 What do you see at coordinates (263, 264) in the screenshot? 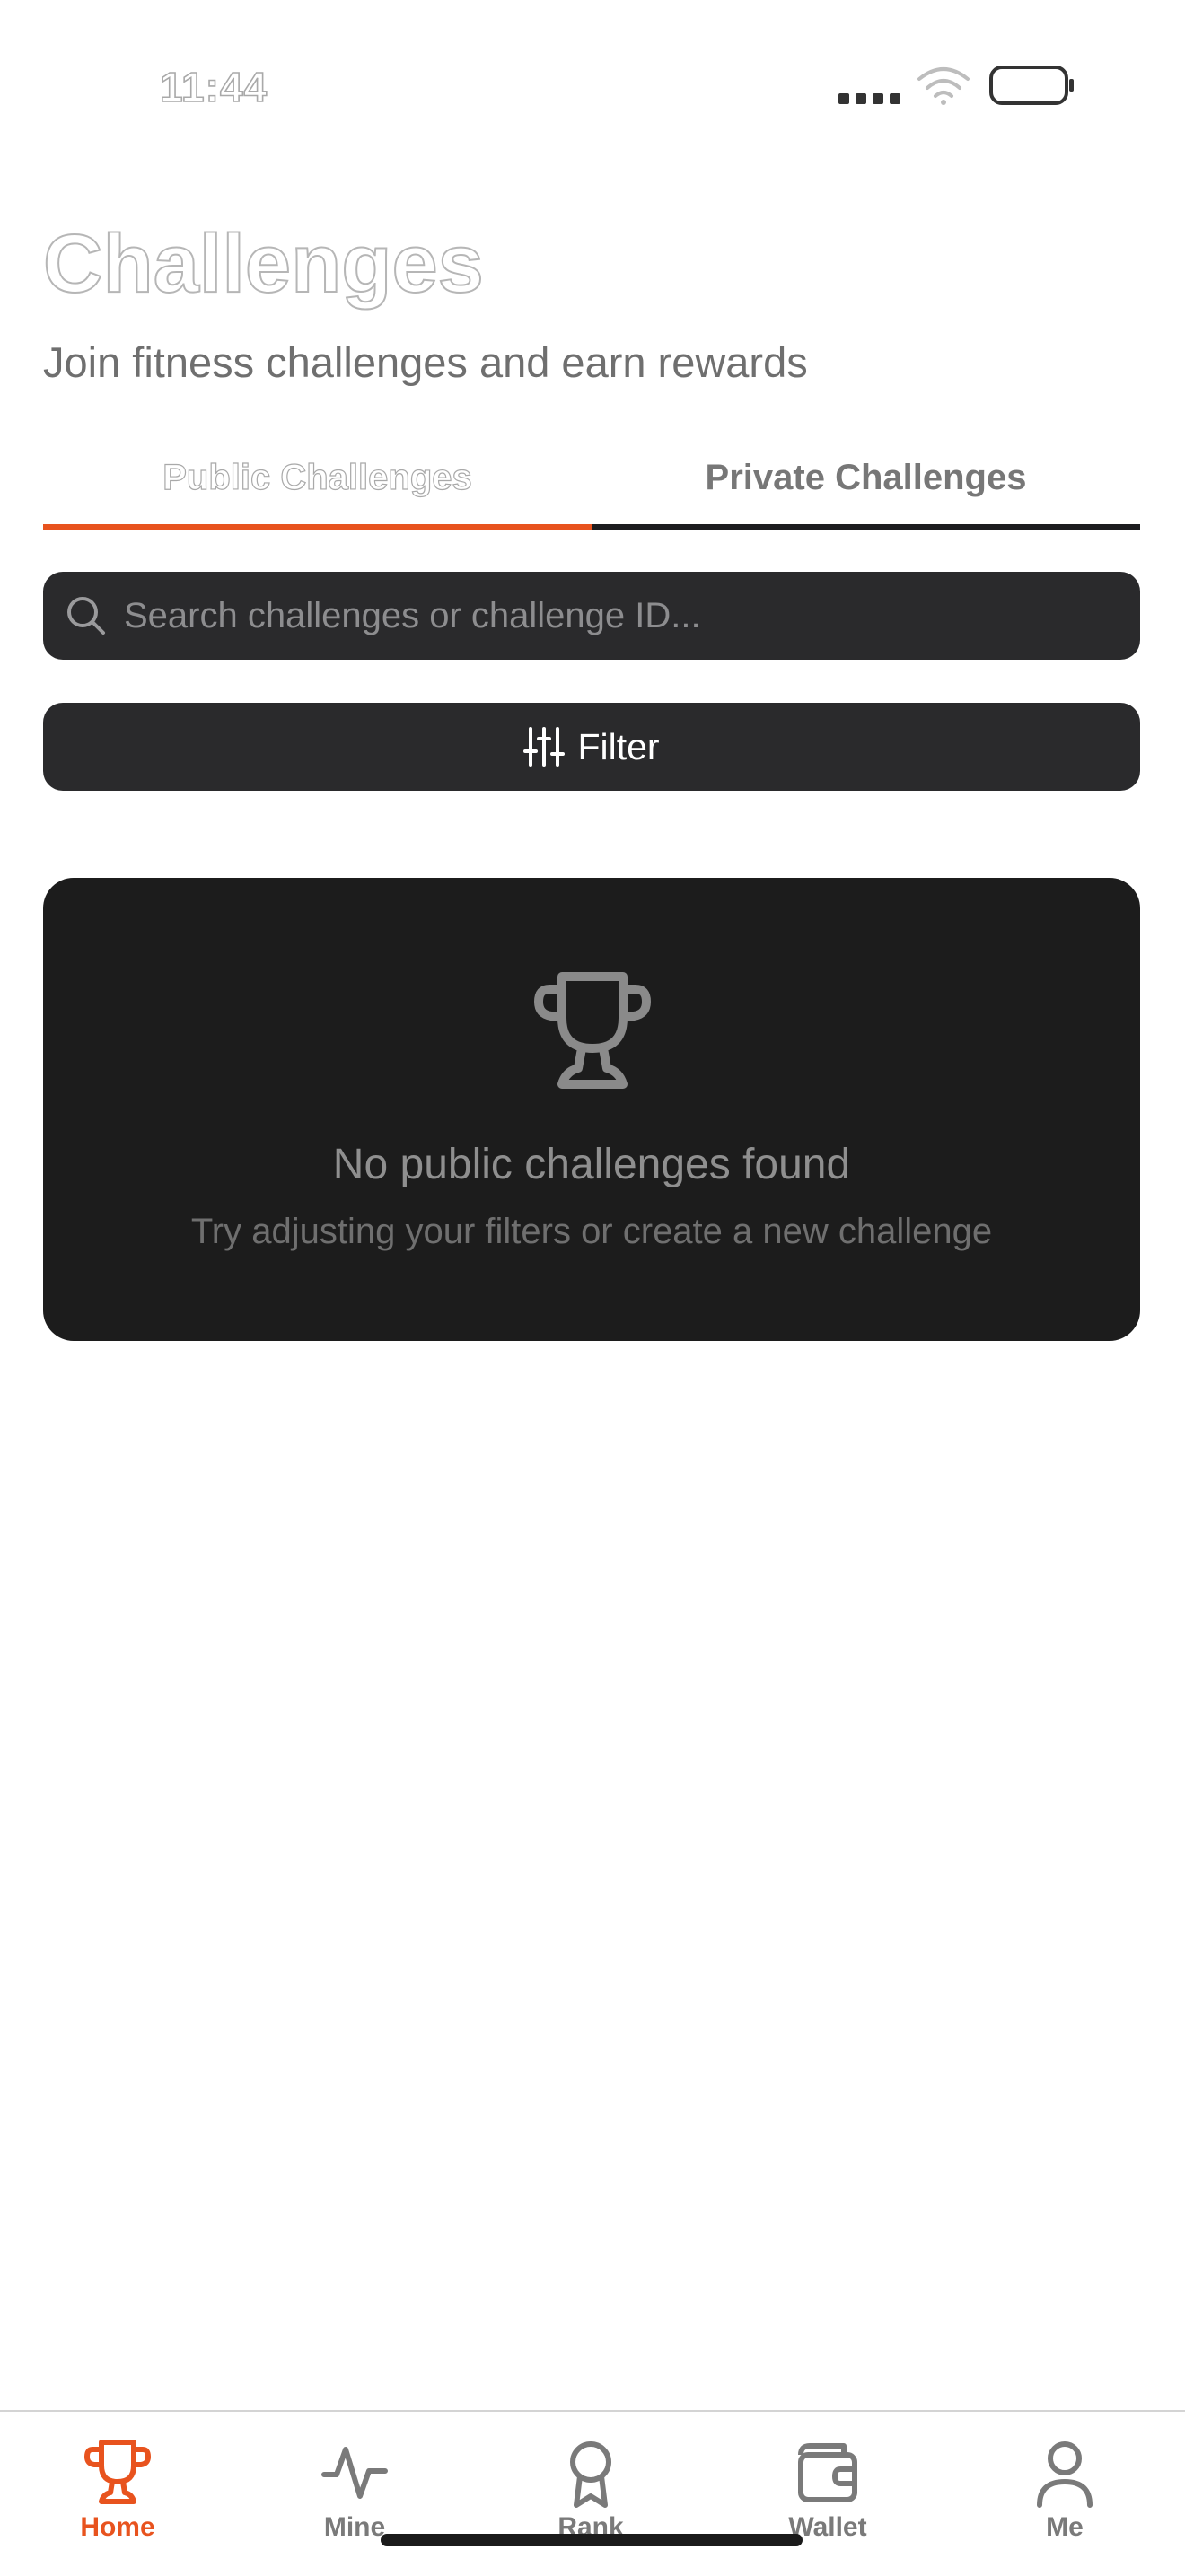
I see `page-title: Challenges` at bounding box center [263, 264].